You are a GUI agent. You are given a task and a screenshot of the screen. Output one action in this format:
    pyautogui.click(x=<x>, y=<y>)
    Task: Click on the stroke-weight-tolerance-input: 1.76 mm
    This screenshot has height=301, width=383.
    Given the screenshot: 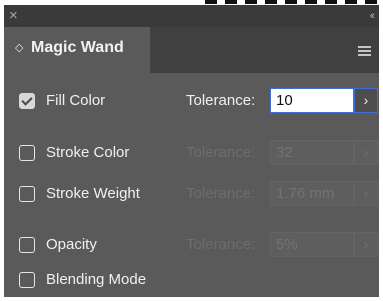 What is the action you would take?
    pyautogui.click(x=312, y=193)
    